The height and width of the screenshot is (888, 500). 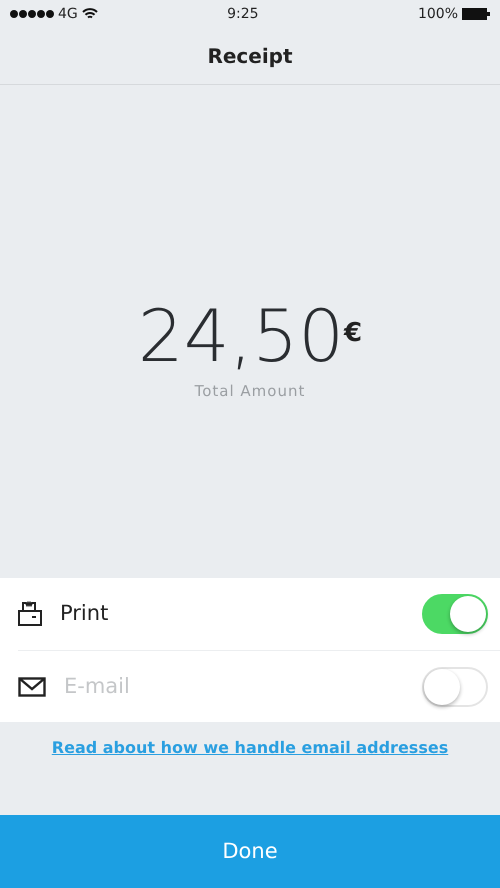 What do you see at coordinates (250, 747) in the screenshot?
I see `privacy-link: Read about how we handle email addresses` at bounding box center [250, 747].